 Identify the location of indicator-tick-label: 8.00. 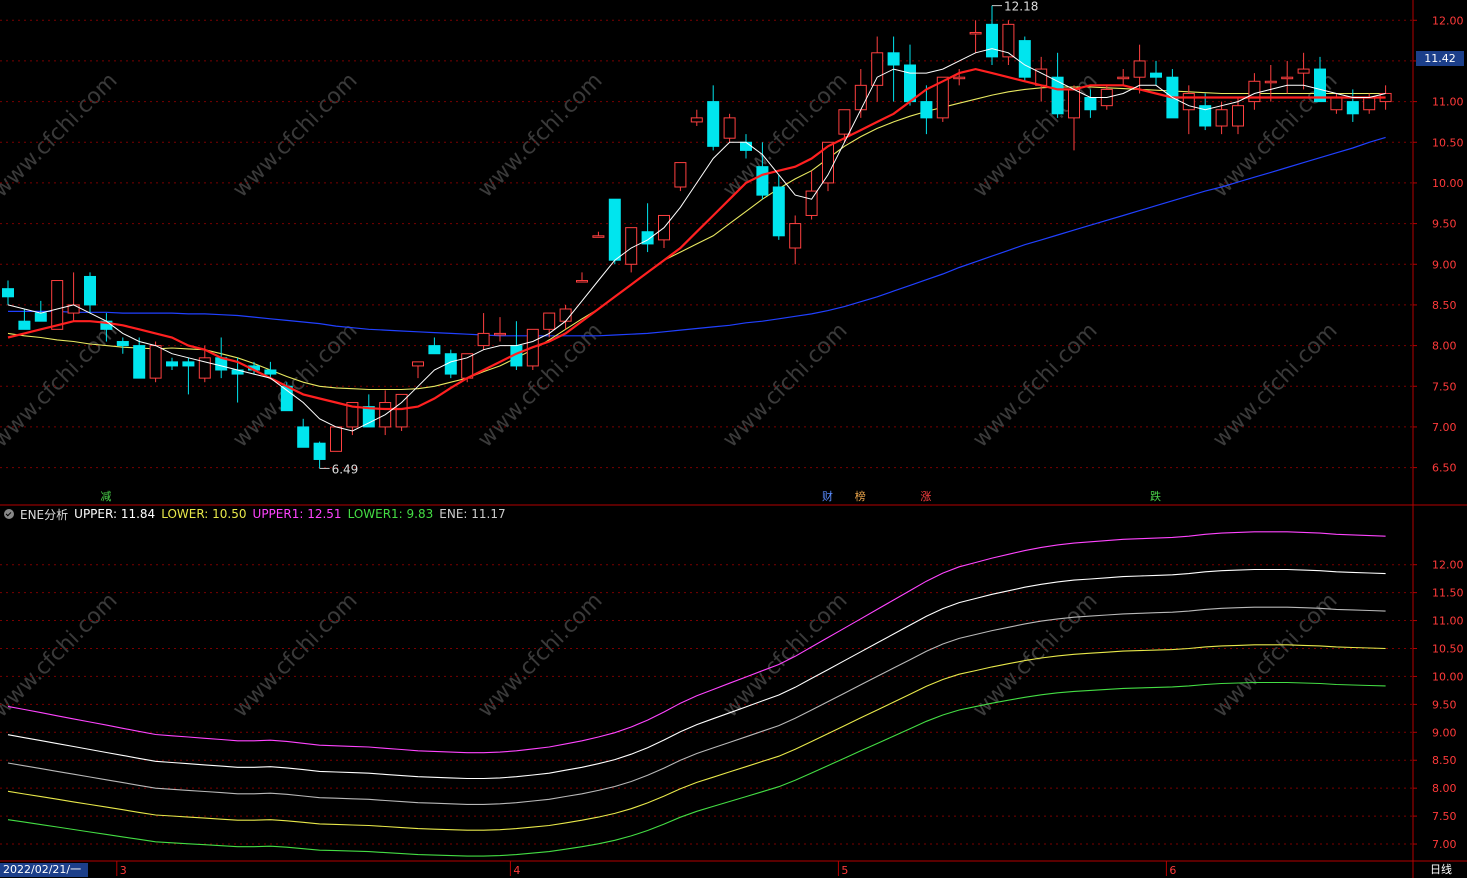
(1444, 788).